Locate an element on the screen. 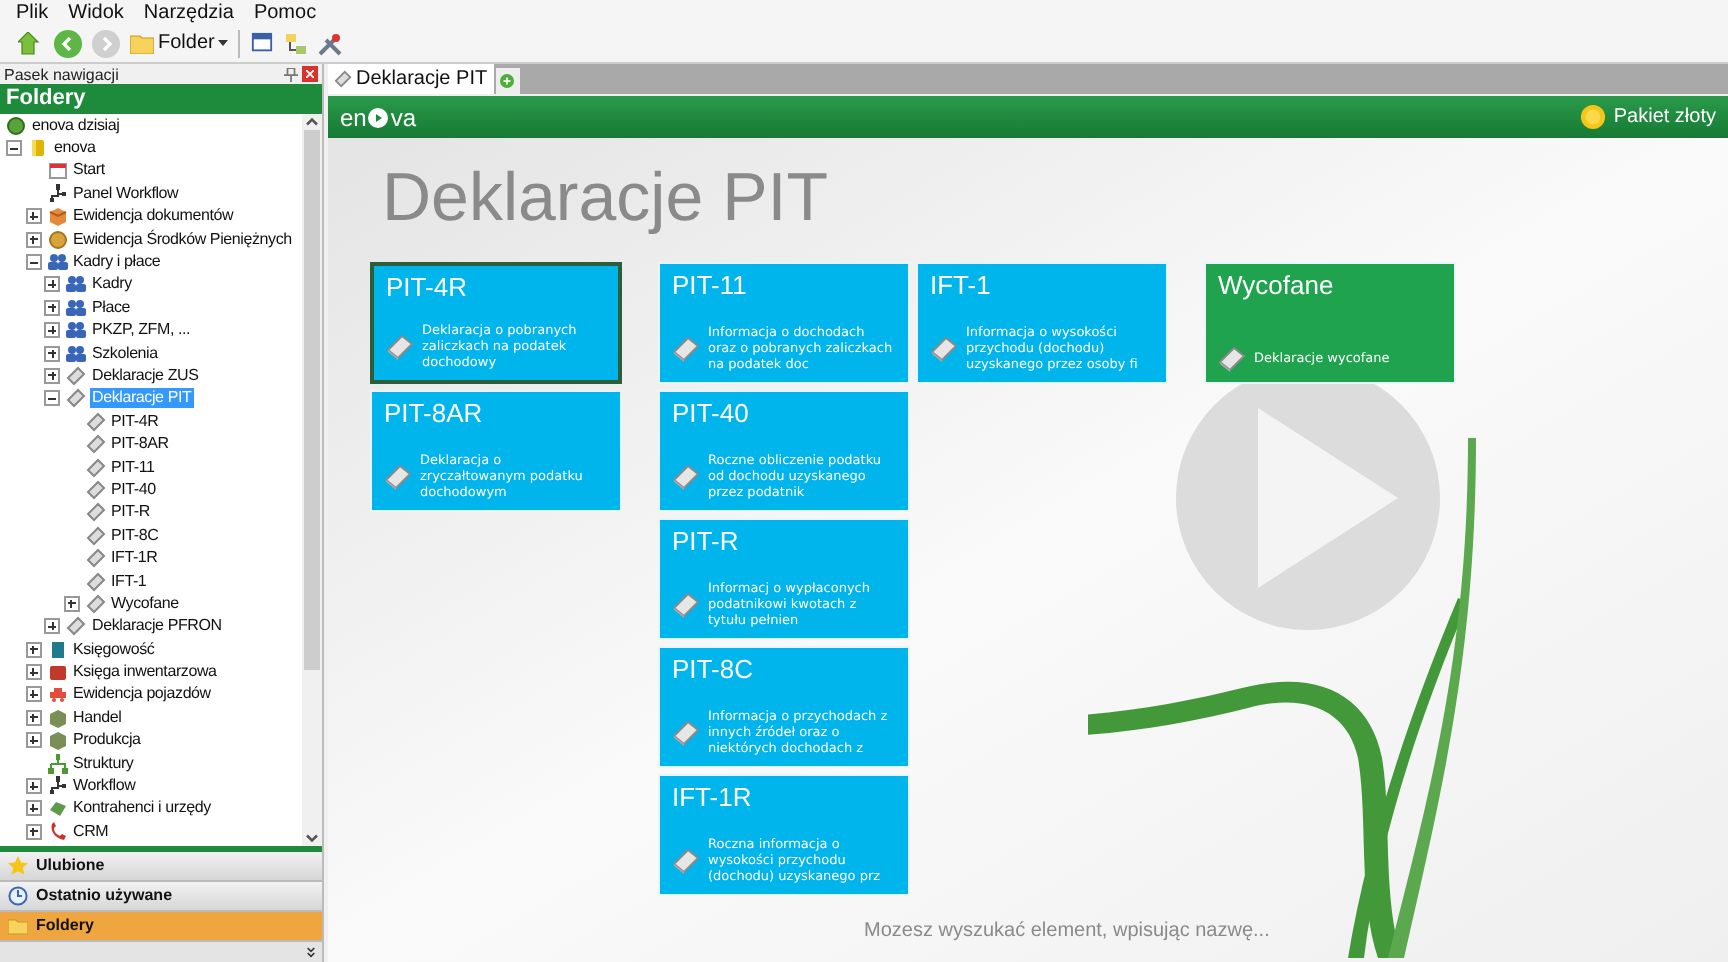 The image size is (1728, 962). tree-item: IFT-1 is located at coordinates (129, 581).